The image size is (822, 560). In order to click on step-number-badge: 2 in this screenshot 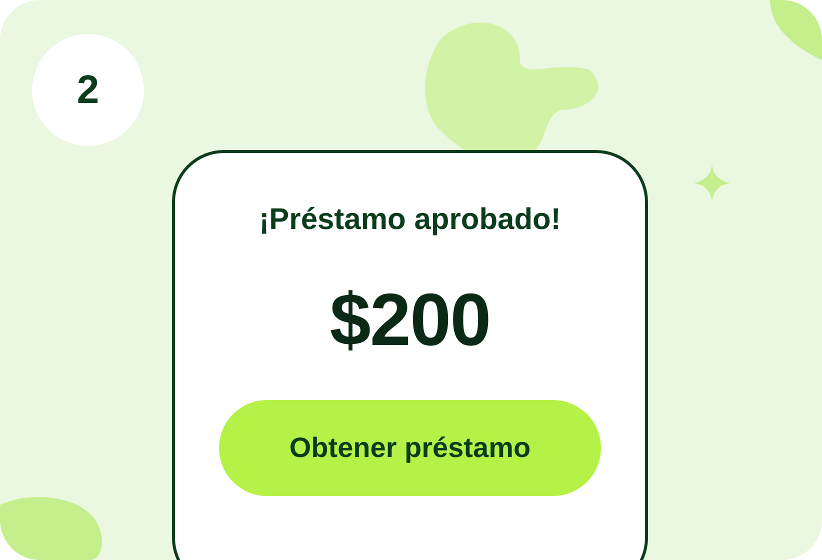, I will do `click(88, 90)`.